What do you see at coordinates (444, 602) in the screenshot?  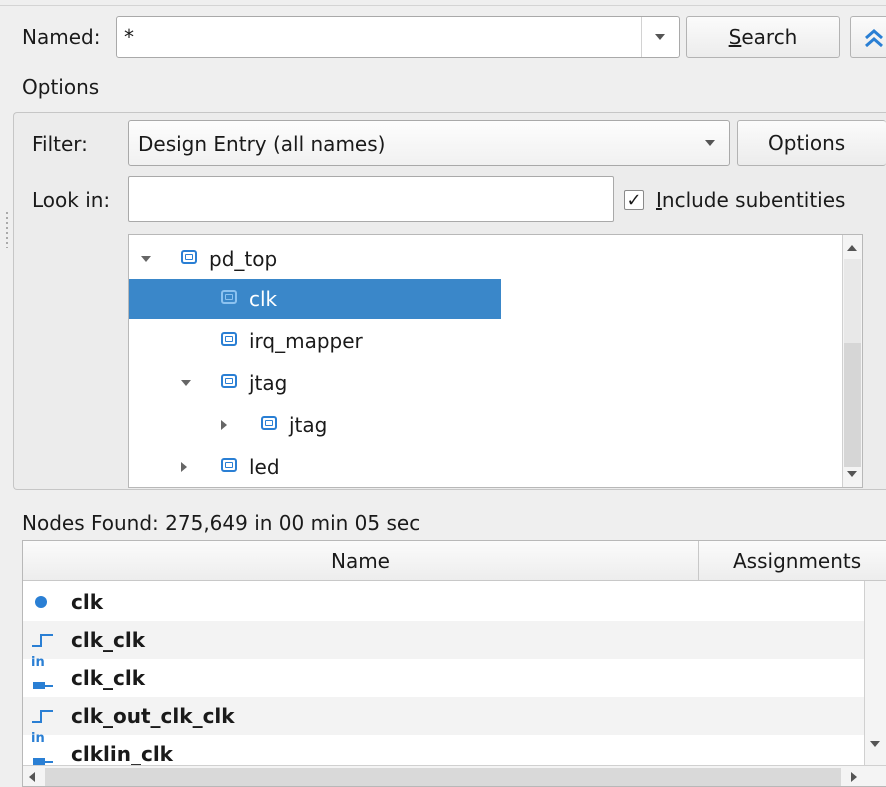 I see `table-row: clk` at bounding box center [444, 602].